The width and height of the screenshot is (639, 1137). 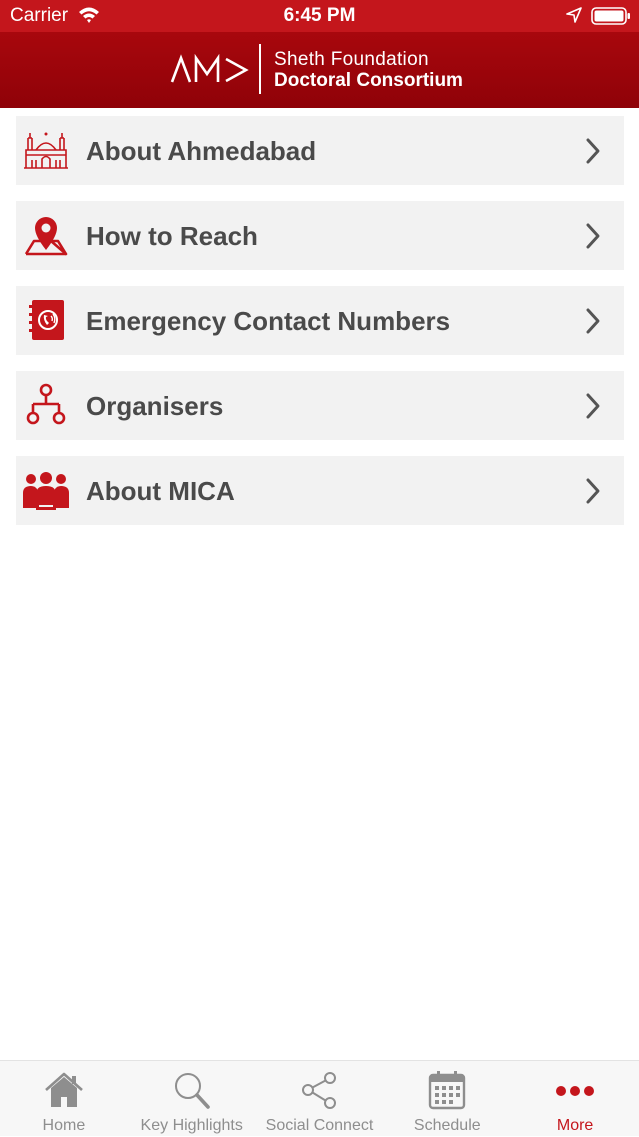 What do you see at coordinates (268, 321) in the screenshot?
I see `menu-item-label: Emergency Contact Numbers` at bounding box center [268, 321].